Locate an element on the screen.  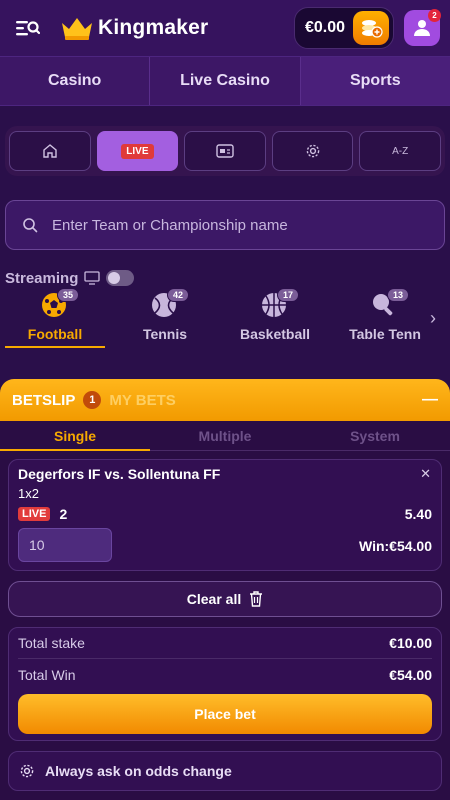
my-bets-tab: MY BETS is located at coordinates (142, 400).